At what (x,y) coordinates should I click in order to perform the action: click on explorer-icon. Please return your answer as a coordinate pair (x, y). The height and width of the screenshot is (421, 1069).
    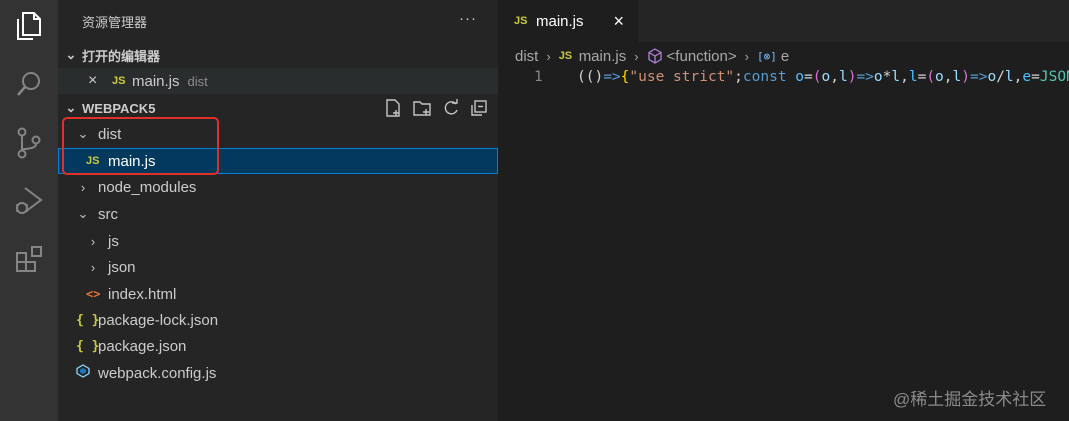
    Looking at the image, I should click on (29, 26).